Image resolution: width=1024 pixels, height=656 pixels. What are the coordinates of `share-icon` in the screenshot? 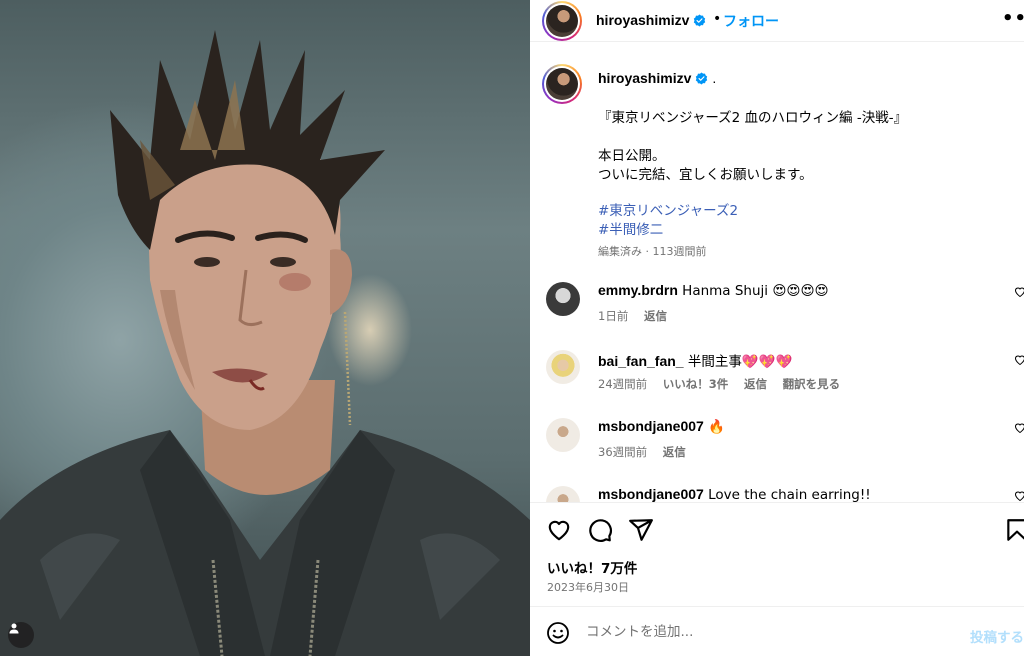 It's located at (641, 530).